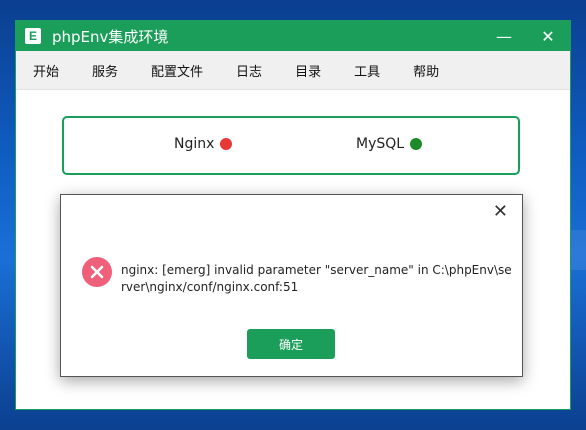 The image size is (586, 430). What do you see at coordinates (97, 272) in the screenshot?
I see `error-x-icon` at bounding box center [97, 272].